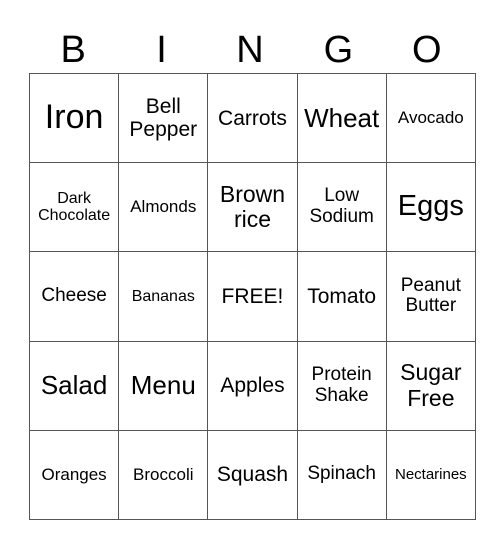 This screenshot has width=500, height=544. What do you see at coordinates (163, 207) in the screenshot?
I see `card-cell: Almonds` at bounding box center [163, 207].